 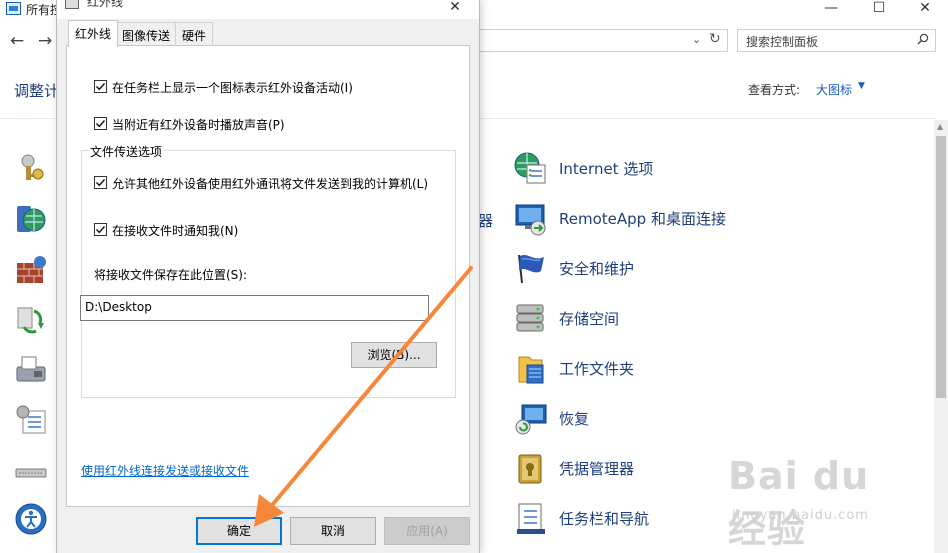 I want to click on cp-item-label: 凭据管理器, so click(x=597, y=469).